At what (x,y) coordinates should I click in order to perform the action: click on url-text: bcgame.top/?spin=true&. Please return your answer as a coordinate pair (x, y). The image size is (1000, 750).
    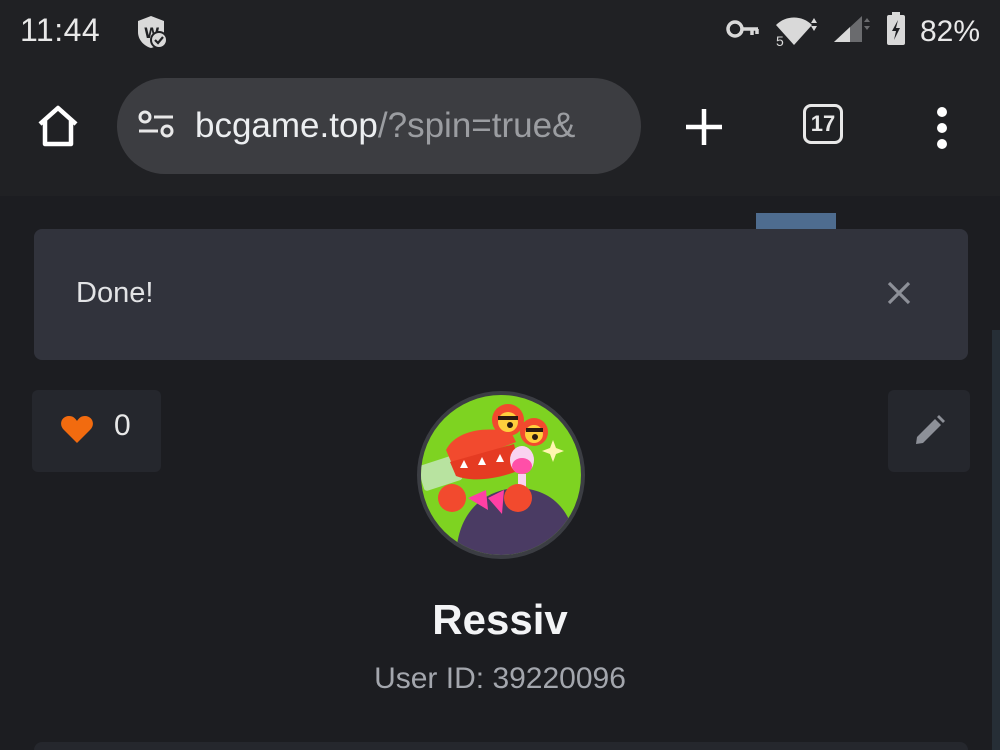
    Looking at the image, I should click on (385, 126).